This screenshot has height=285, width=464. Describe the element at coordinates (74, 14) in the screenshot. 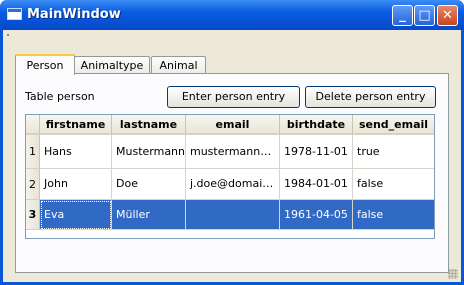

I see `window-title: MainWindow` at that location.